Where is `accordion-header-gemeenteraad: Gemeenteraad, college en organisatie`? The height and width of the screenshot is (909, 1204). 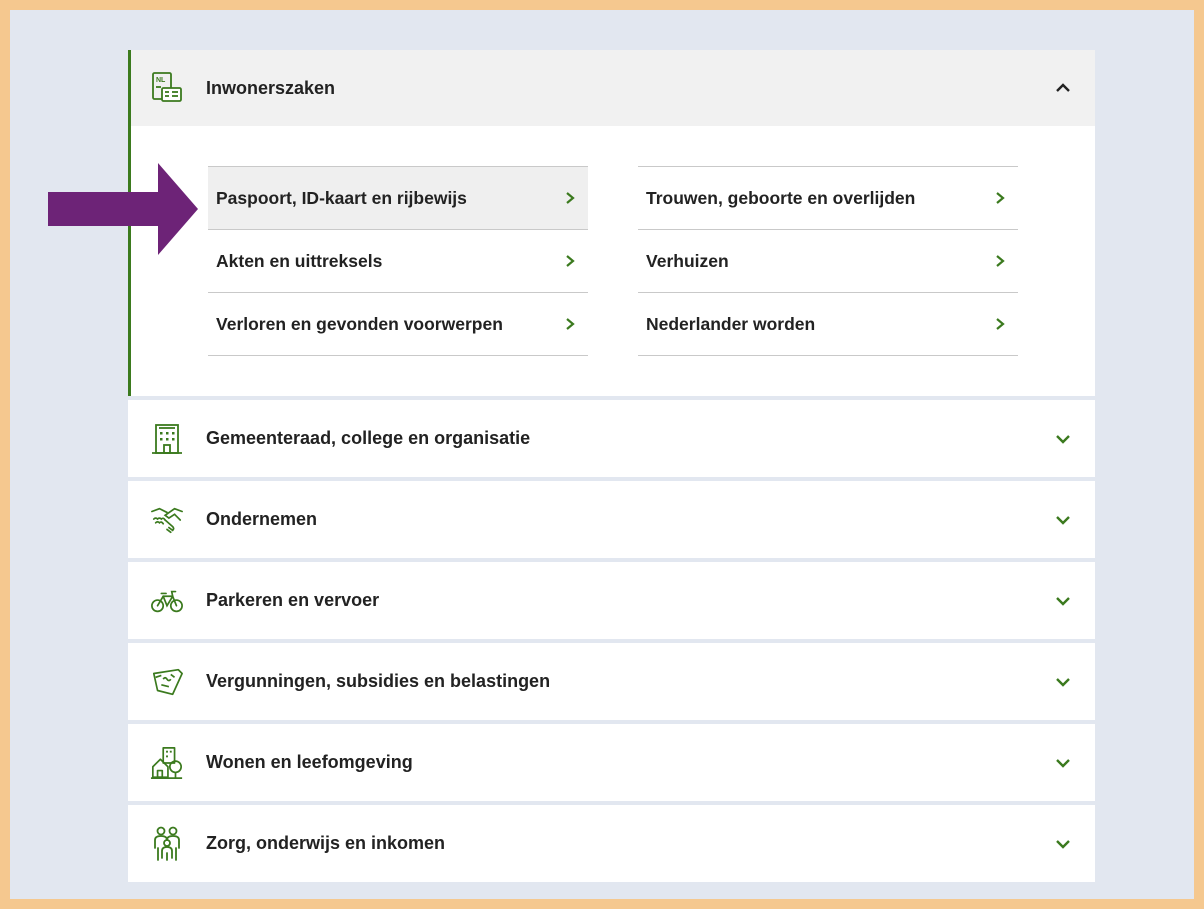
accordion-header-gemeenteraad: Gemeenteraad, college en organisatie is located at coordinates (611, 438).